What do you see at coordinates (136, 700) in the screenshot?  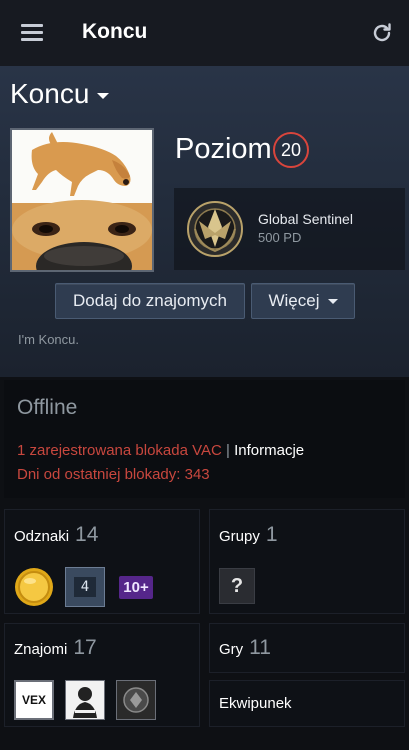 I see `friend-avatar-emblem` at bounding box center [136, 700].